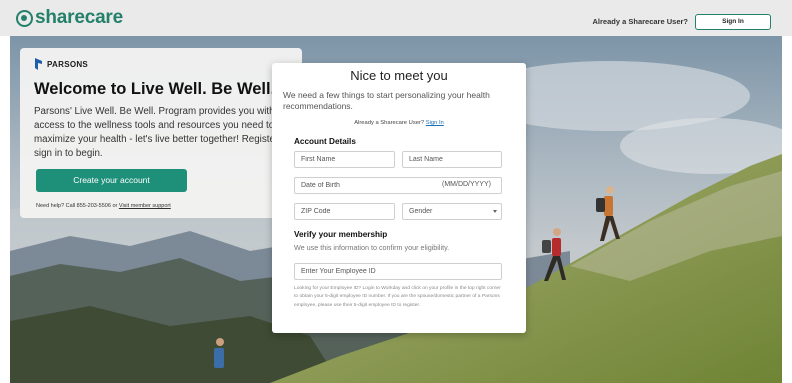 The height and width of the screenshot is (383, 792). I want to click on parsons-logo-icon, so click(38, 64).